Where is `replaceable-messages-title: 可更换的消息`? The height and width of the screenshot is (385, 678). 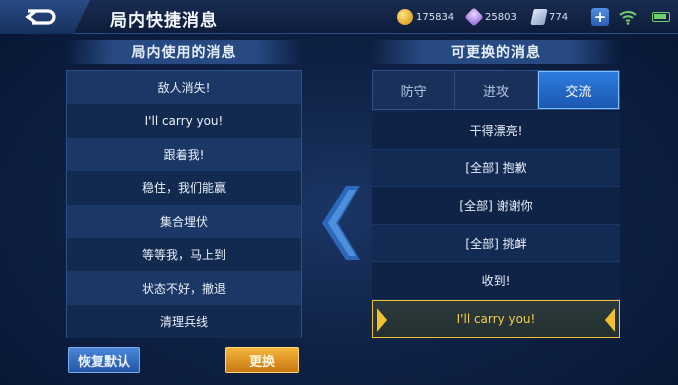 replaceable-messages-title: 可更换的消息 is located at coordinates (496, 52).